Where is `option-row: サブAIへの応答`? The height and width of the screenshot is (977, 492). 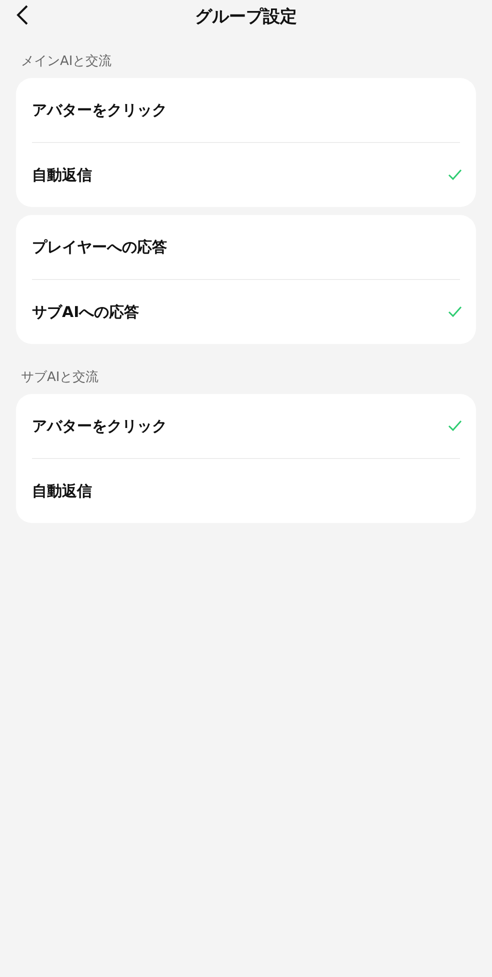 option-row: サブAIへの応答 is located at coordinates (246, 311).